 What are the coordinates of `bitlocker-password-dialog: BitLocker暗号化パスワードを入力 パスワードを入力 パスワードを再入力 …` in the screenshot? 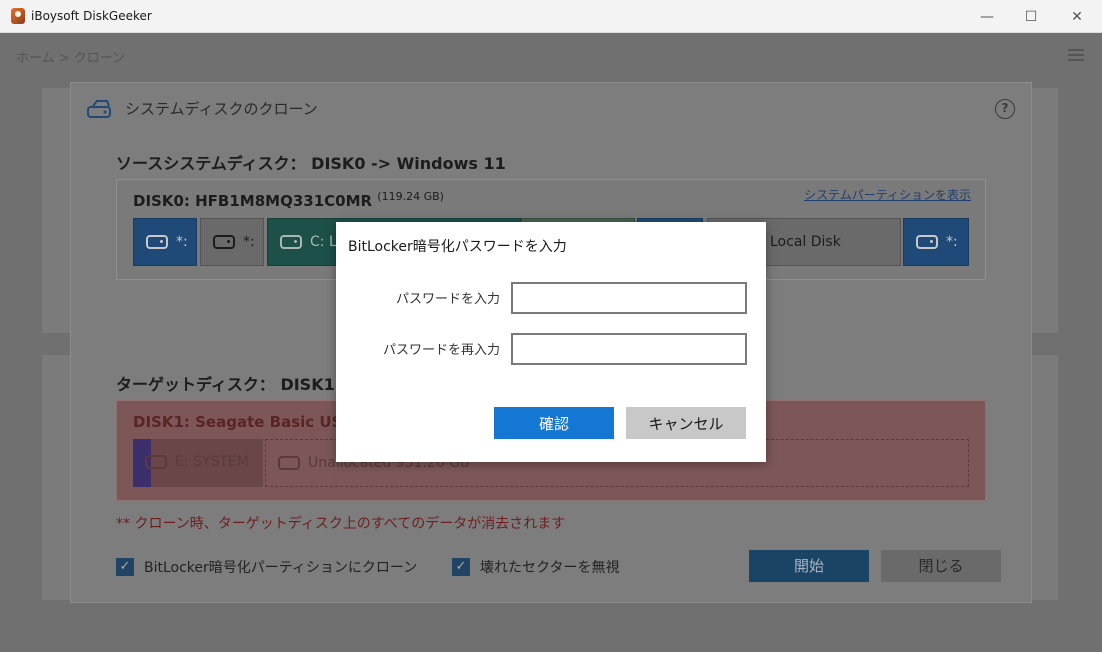 It's located at (551, 342).